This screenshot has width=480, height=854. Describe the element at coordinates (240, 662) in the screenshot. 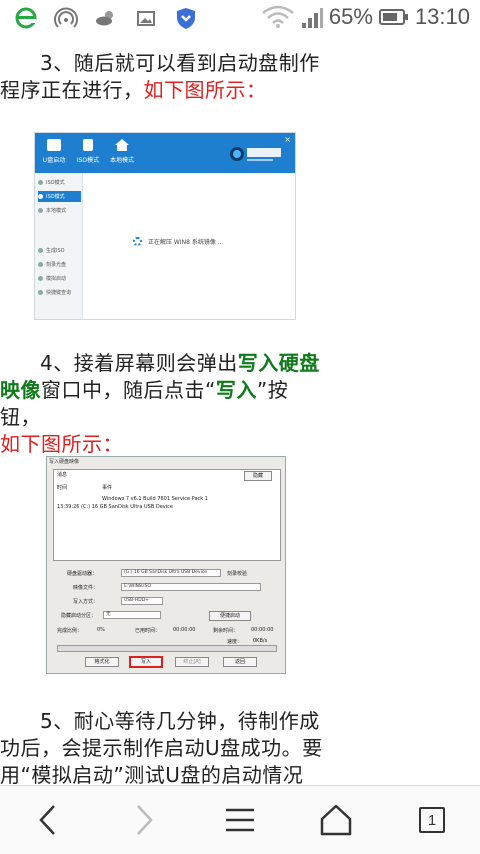

I see `back-button: 返回` at that location.